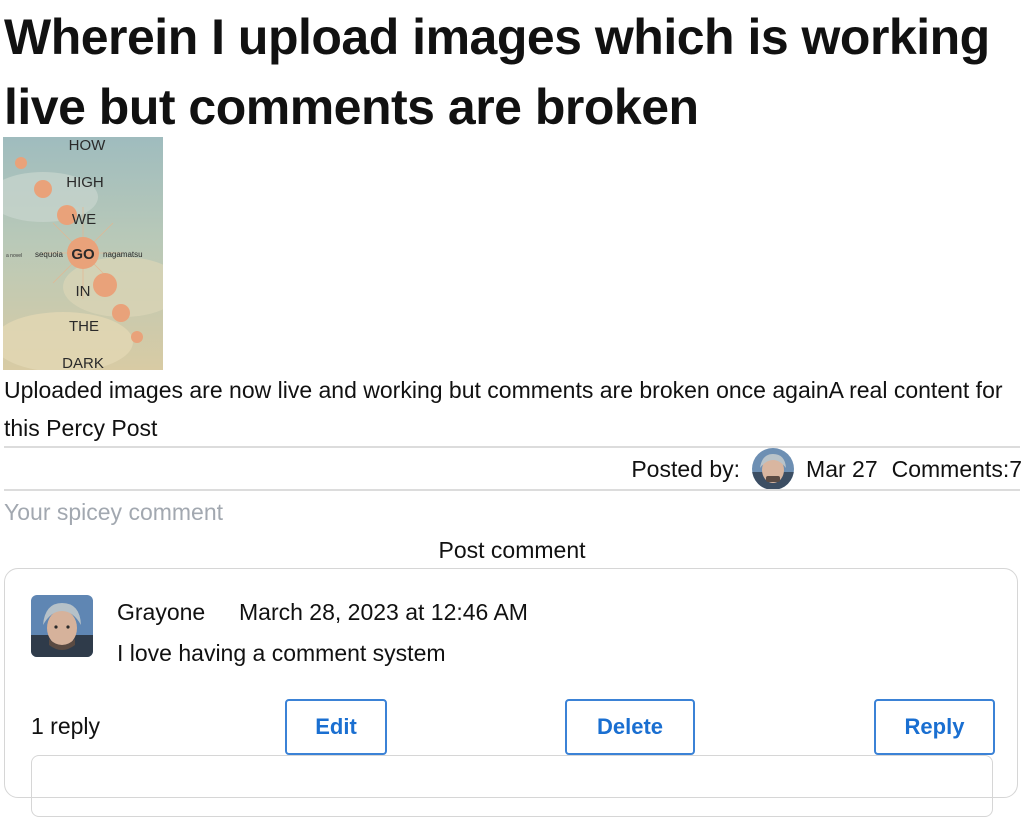 This screenshot has width=1024, height=817. I want to click on author-avatar, so click(773, 469).